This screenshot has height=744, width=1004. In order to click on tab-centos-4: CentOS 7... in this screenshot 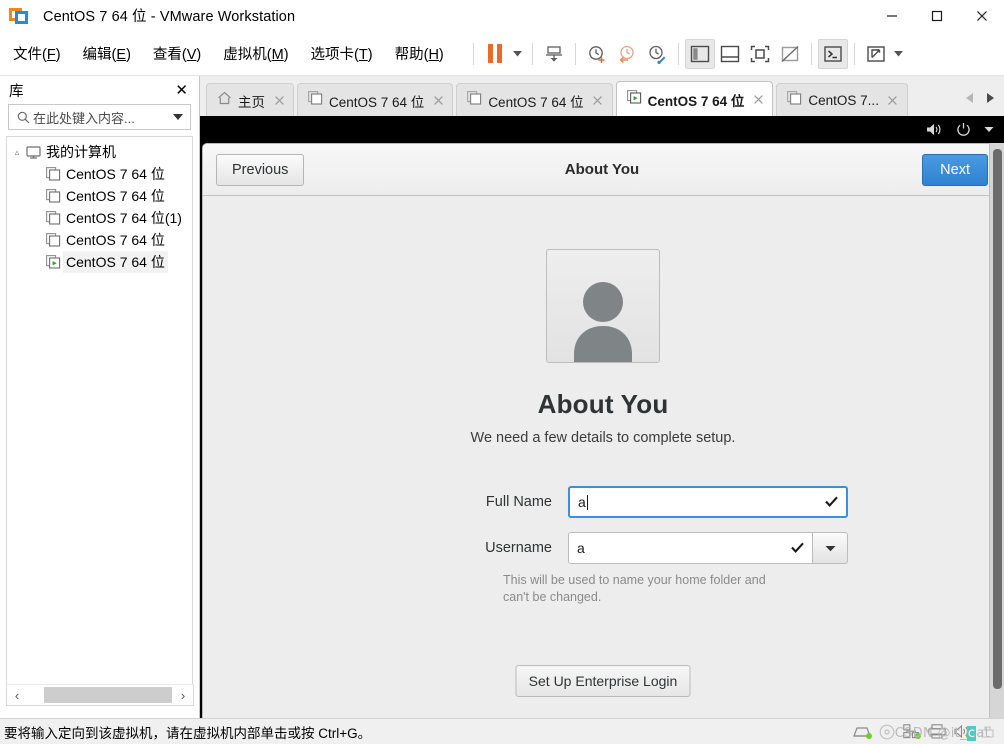, I will do `click(842, 100)`.